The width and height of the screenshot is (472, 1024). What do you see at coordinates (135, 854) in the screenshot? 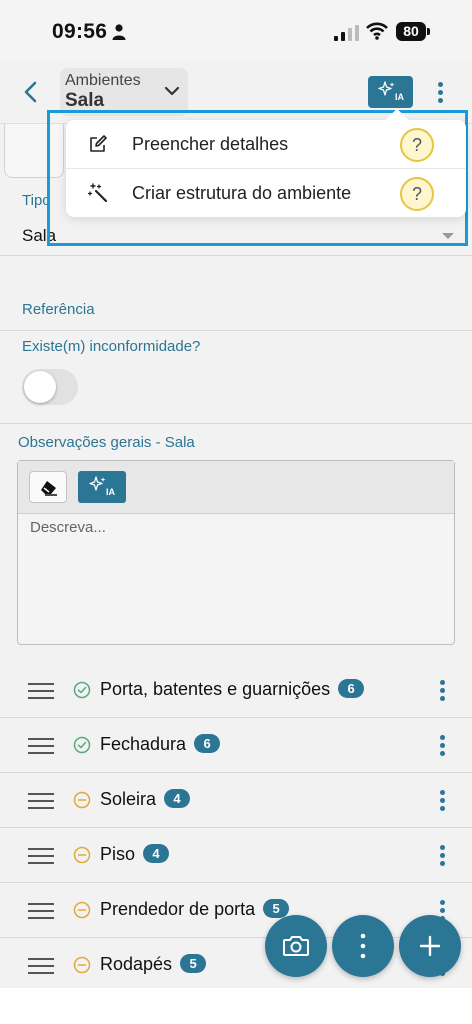
I see `item-label: Piso 4` at bounding box center [135, 854].